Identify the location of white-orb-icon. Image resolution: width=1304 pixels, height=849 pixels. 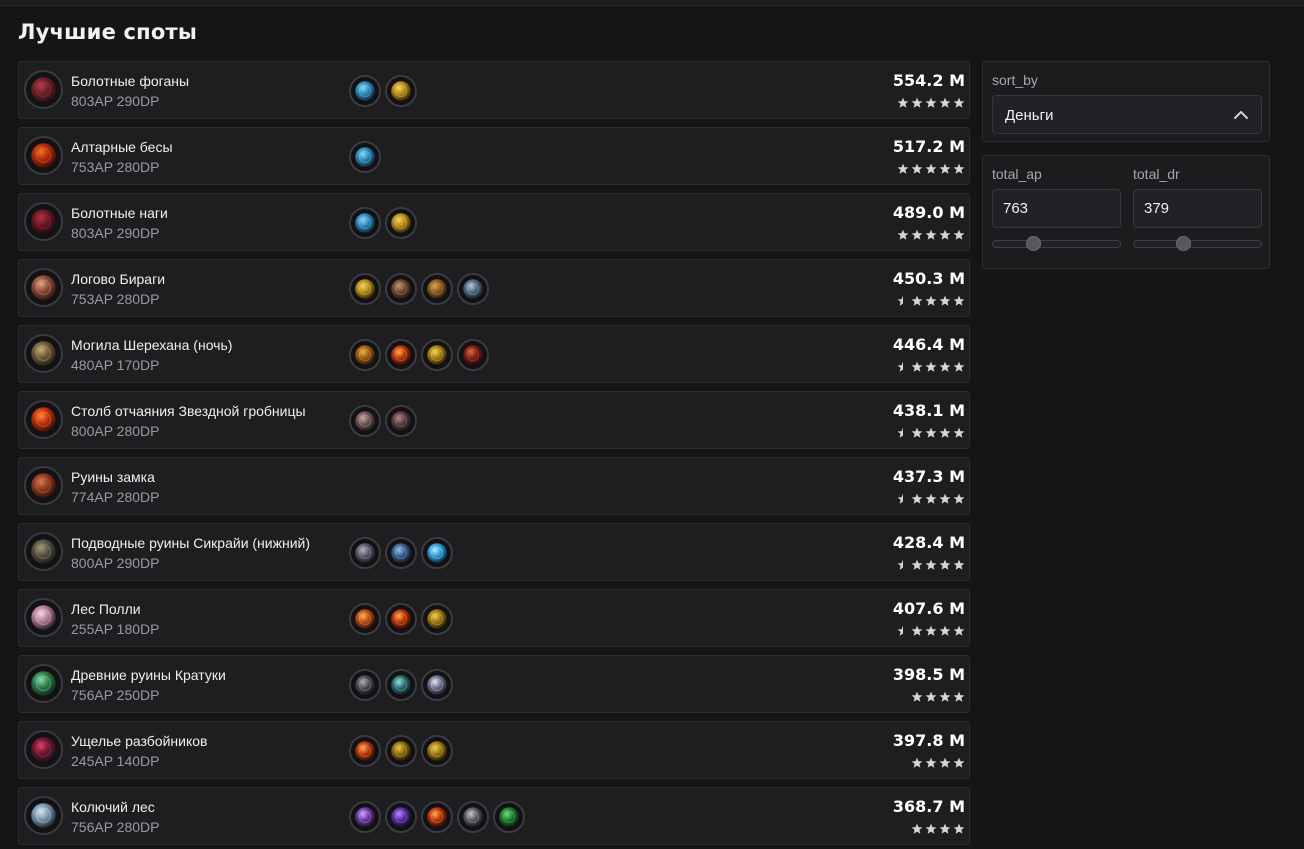
(437, 685).